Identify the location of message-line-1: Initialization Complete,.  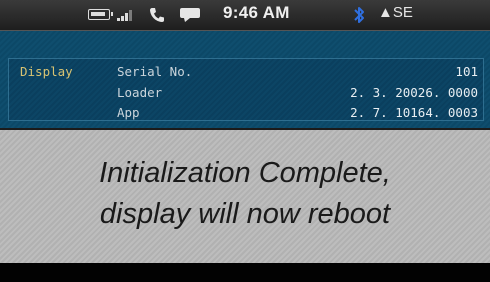
(245, 173).